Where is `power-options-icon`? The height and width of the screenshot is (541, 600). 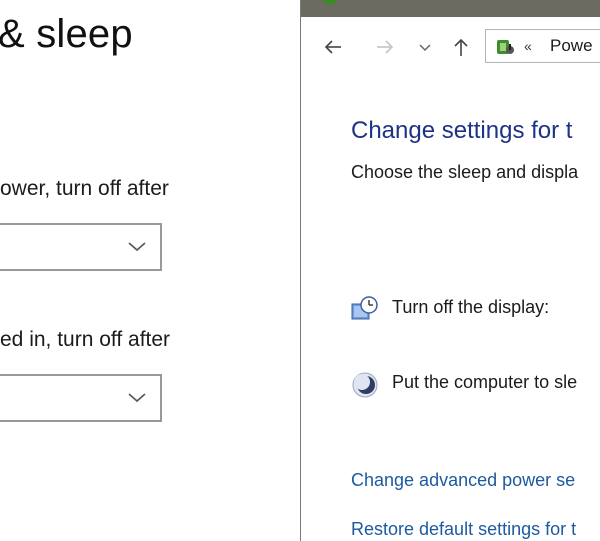
power-options-icon is located at coordinates (505, 47).